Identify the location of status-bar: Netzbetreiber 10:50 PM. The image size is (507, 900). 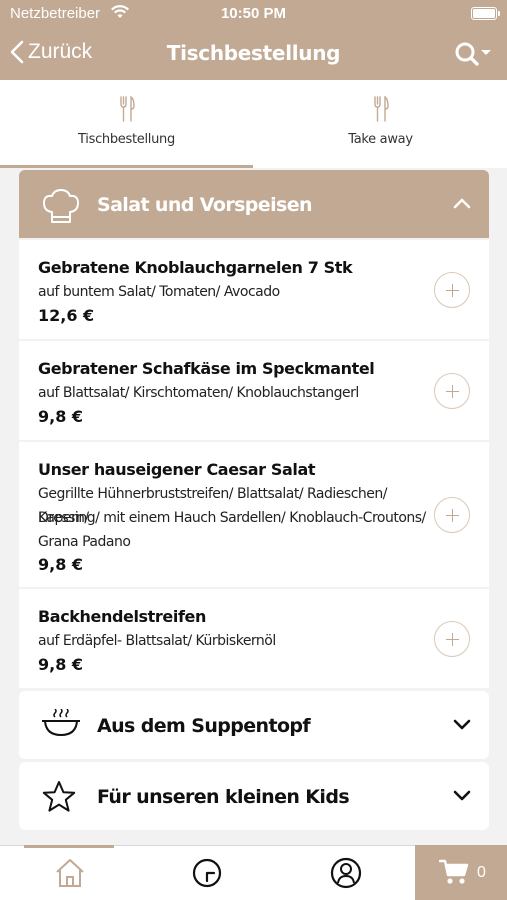
(253, 14).